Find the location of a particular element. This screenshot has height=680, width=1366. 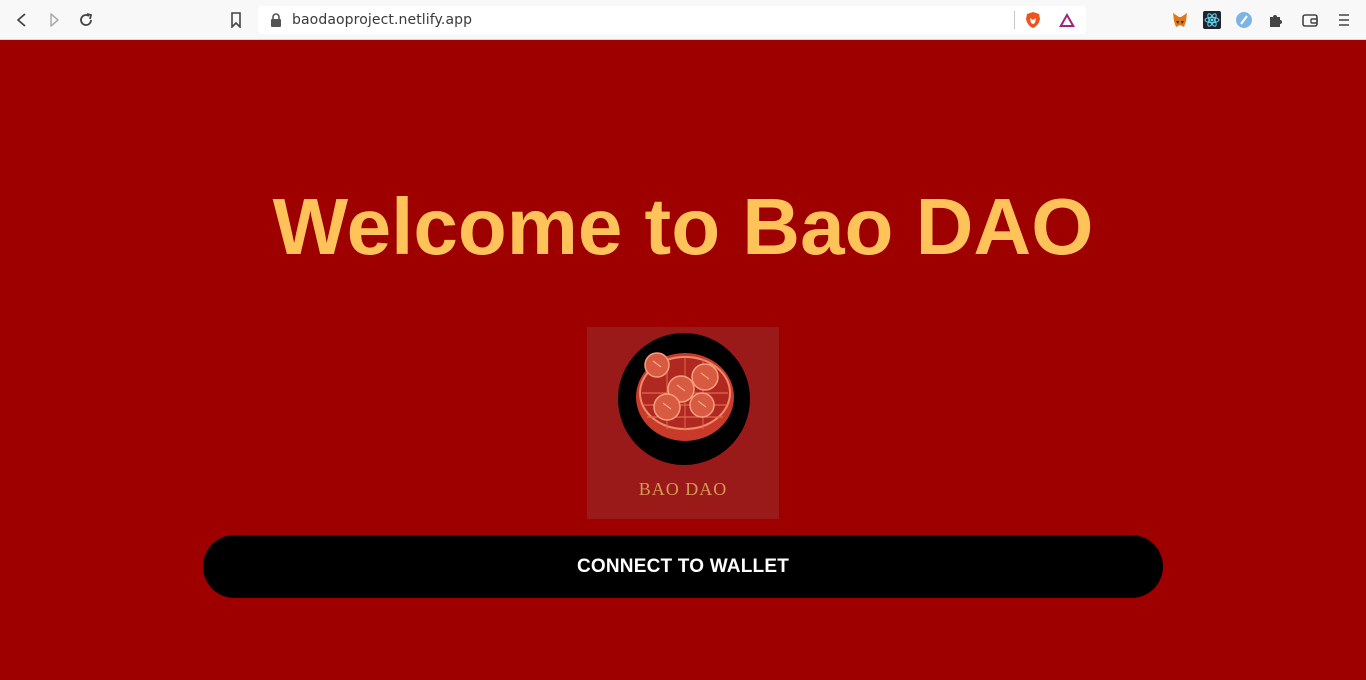

brave-rewards-icon is located at coordinates (1067, 22).